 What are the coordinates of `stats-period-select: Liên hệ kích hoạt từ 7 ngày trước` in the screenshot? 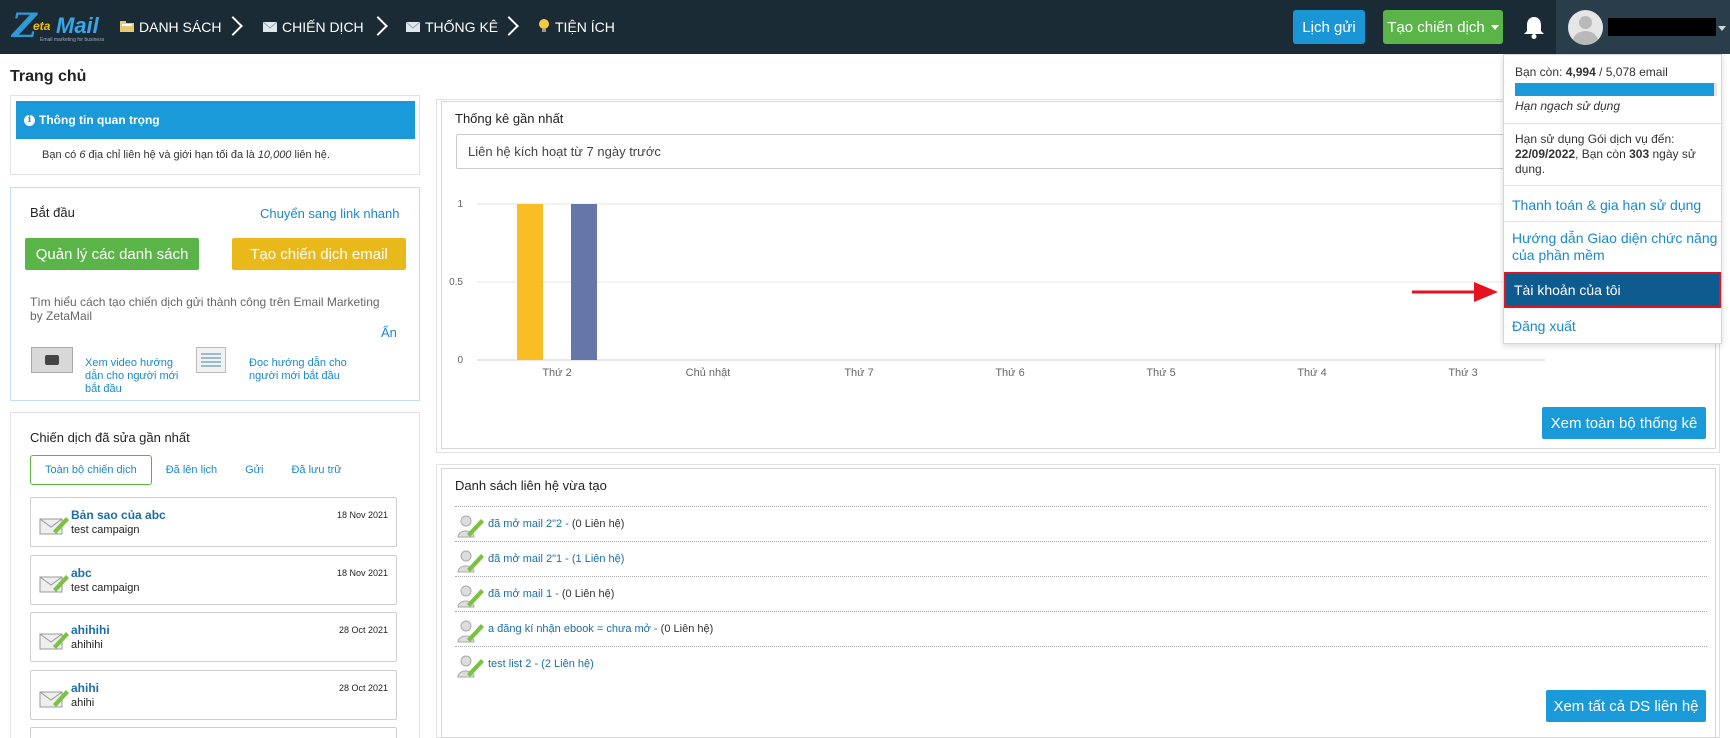 It's located at (986, 151).